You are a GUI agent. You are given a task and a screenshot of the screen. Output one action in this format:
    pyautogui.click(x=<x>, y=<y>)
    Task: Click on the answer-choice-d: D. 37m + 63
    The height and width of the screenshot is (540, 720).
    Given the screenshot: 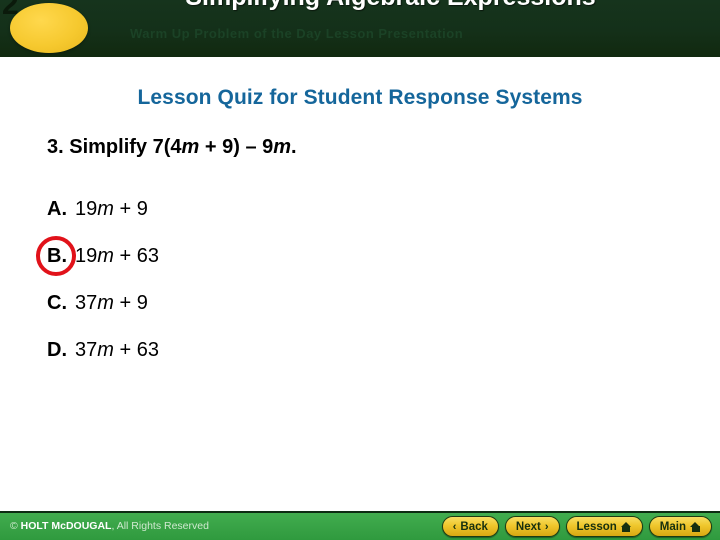 What is the action you would take?
    pyautogui.click(x=347, y=350)
    